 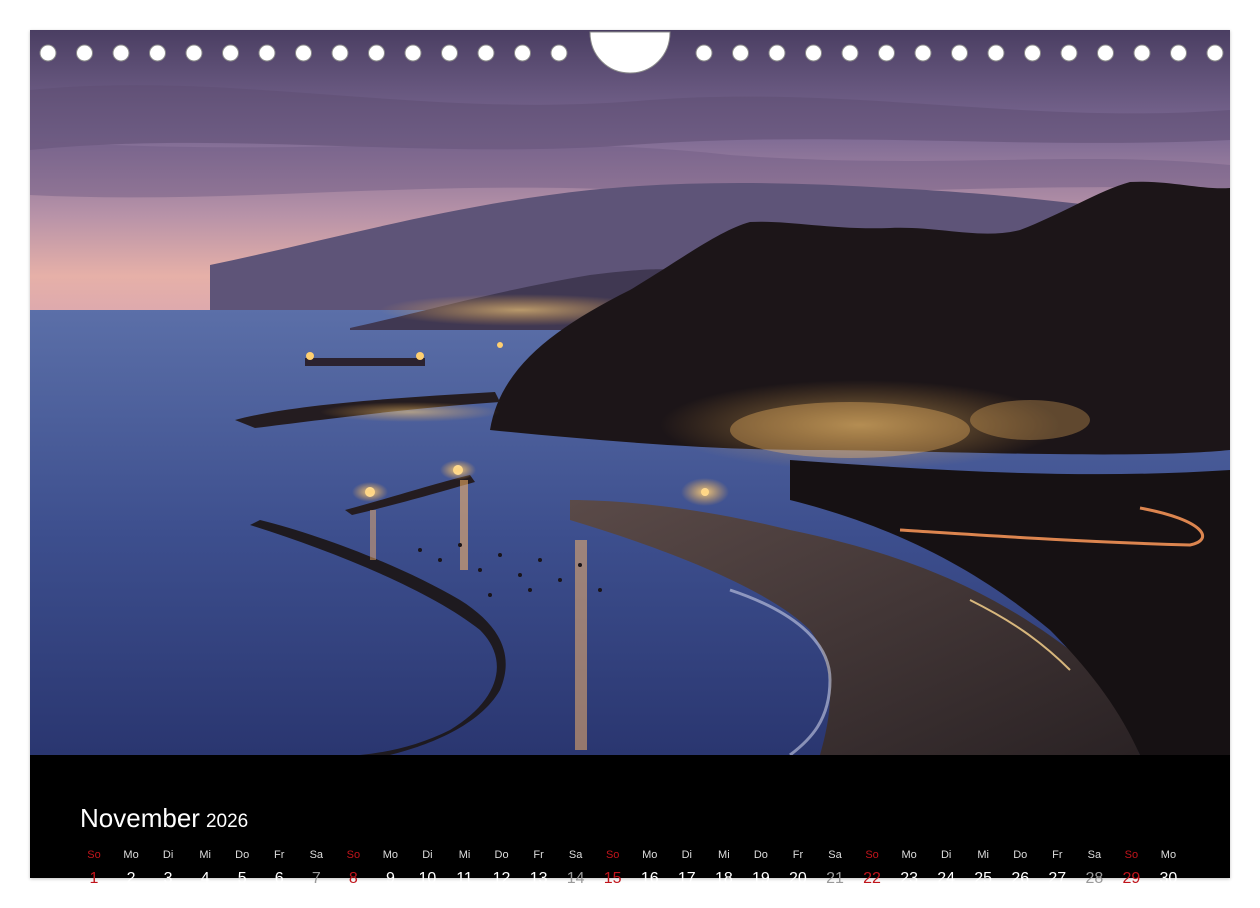 I want to click on day-number: 14, so click(x=575, y=878).